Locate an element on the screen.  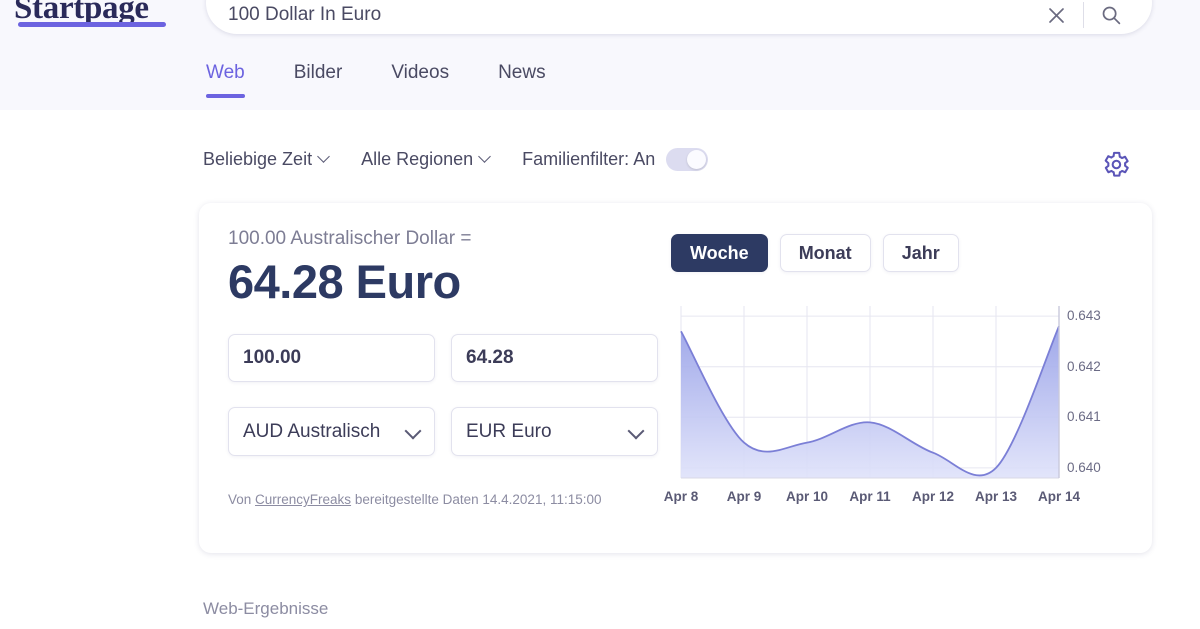
gear-icon is located at coordinates (1116, 164).